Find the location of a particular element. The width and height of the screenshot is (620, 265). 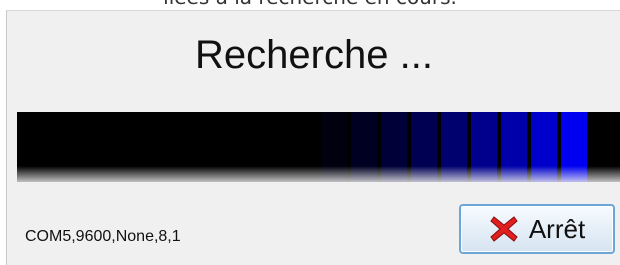

progress-bottom-fade is located at coordinates (318, 174).